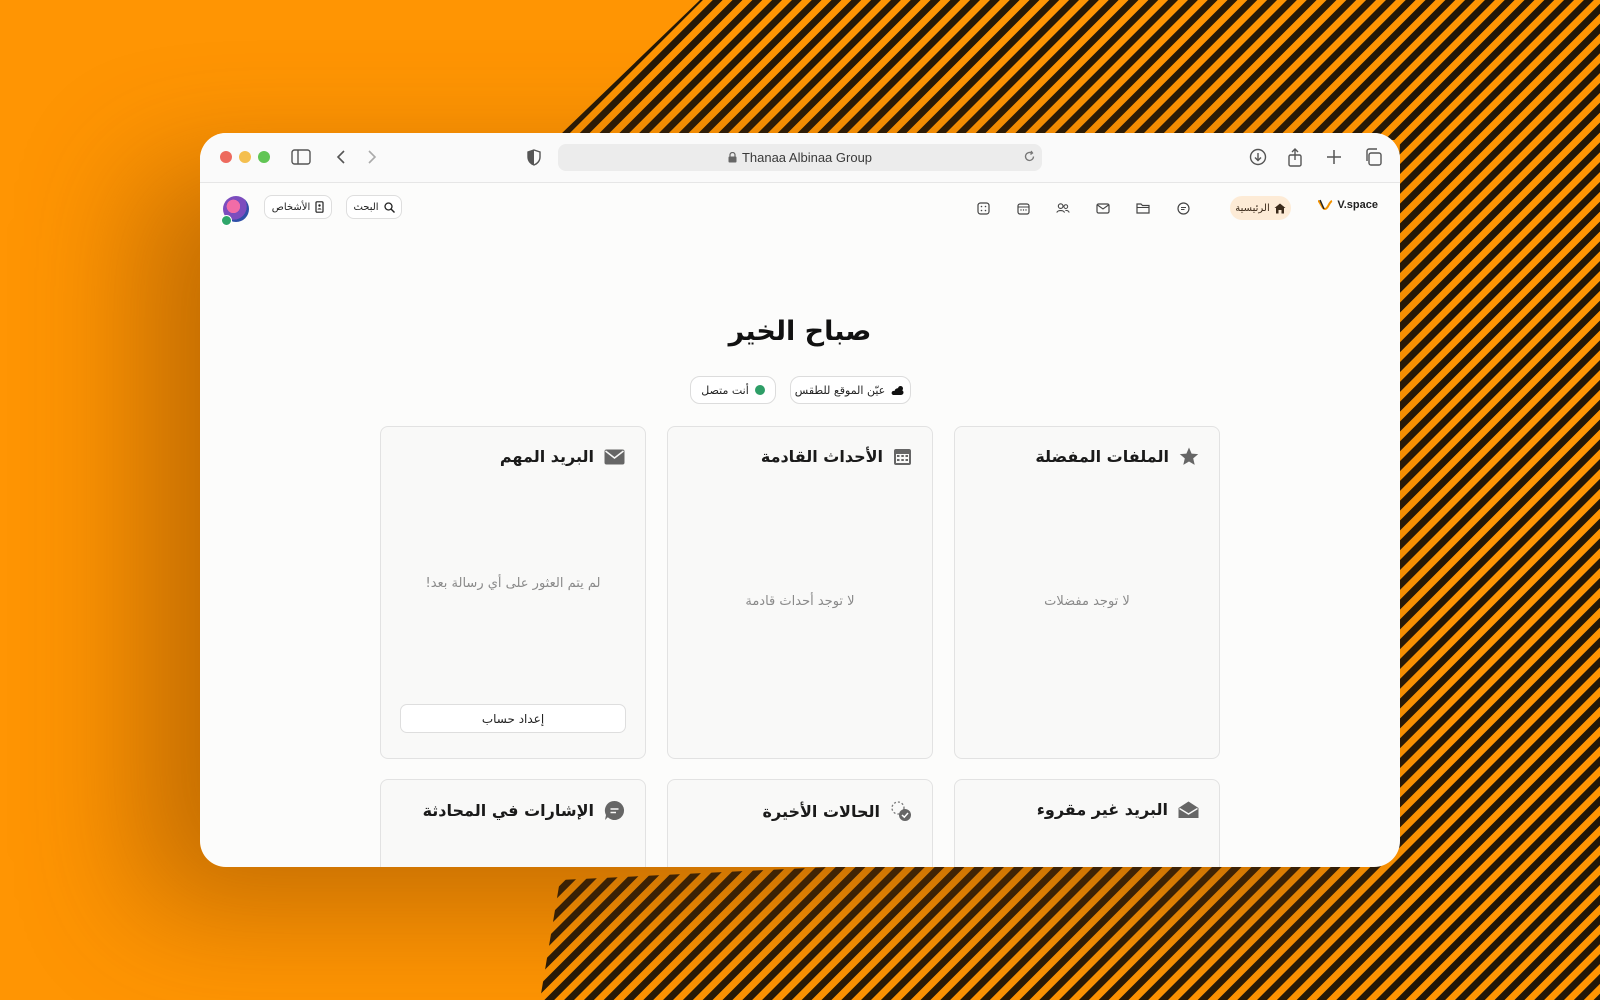  What do you see at coordinates (508, 810) in the screenshot?
I see `card-title: الإشارات في المحادثة` at bounding box center [508, 810].